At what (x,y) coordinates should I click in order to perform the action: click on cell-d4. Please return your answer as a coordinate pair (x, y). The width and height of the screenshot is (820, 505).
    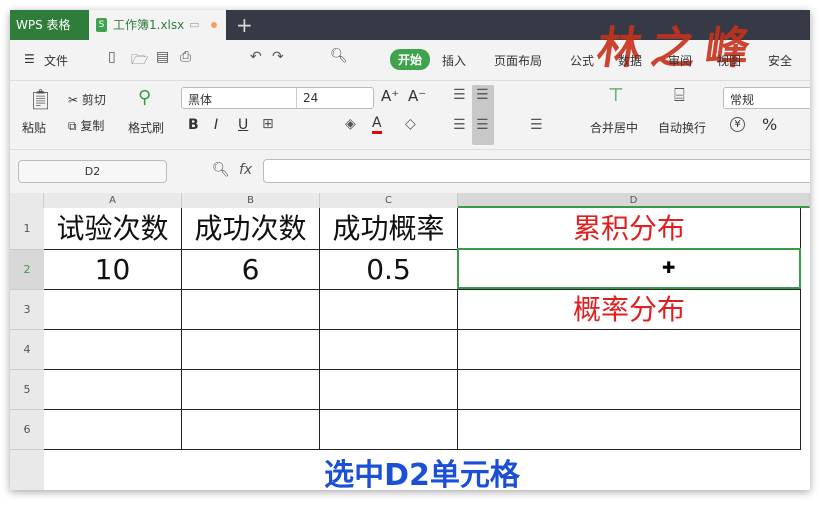
    Looking at the image, I should click on (629, 350).